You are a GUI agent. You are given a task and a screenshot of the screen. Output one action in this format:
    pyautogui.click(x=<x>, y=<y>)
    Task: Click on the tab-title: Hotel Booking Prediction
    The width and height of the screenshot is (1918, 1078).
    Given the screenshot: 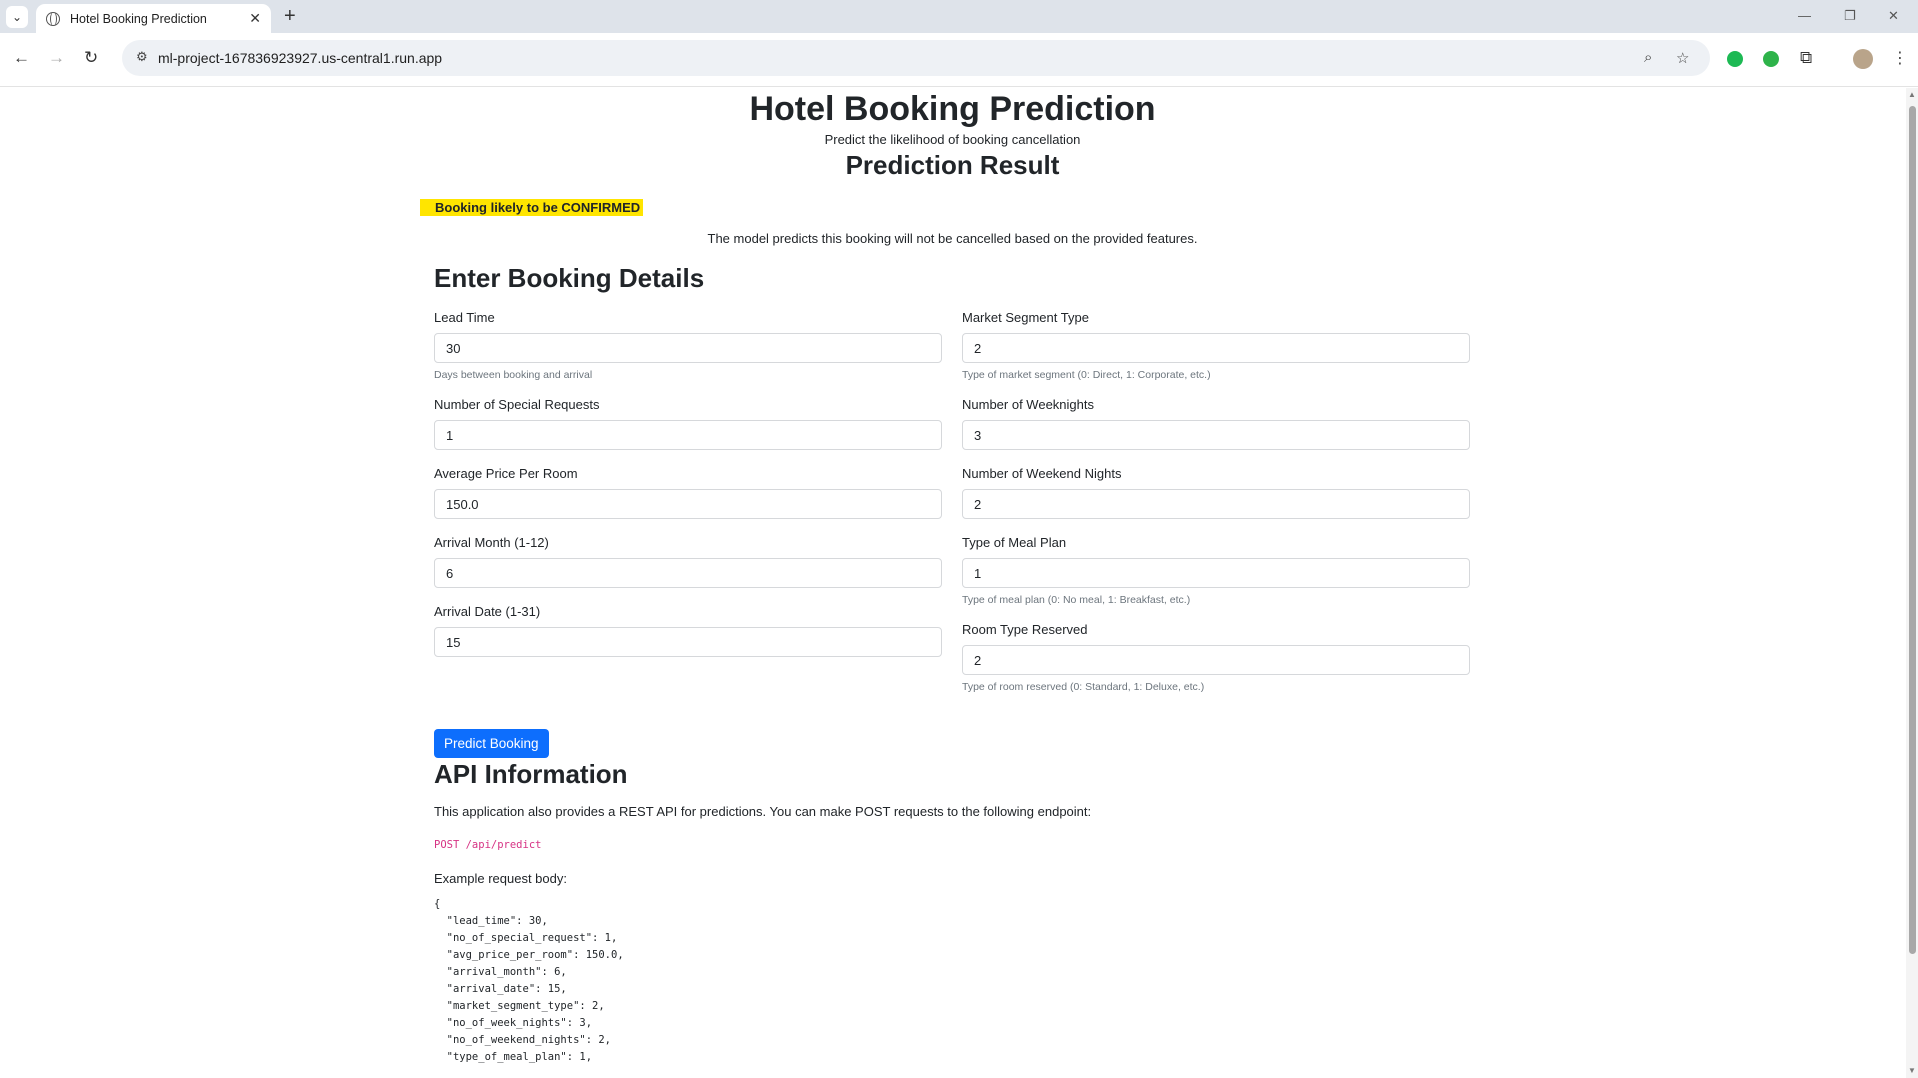 What is the action you would take?
    pyautogui.click(x=138, y=18)
    